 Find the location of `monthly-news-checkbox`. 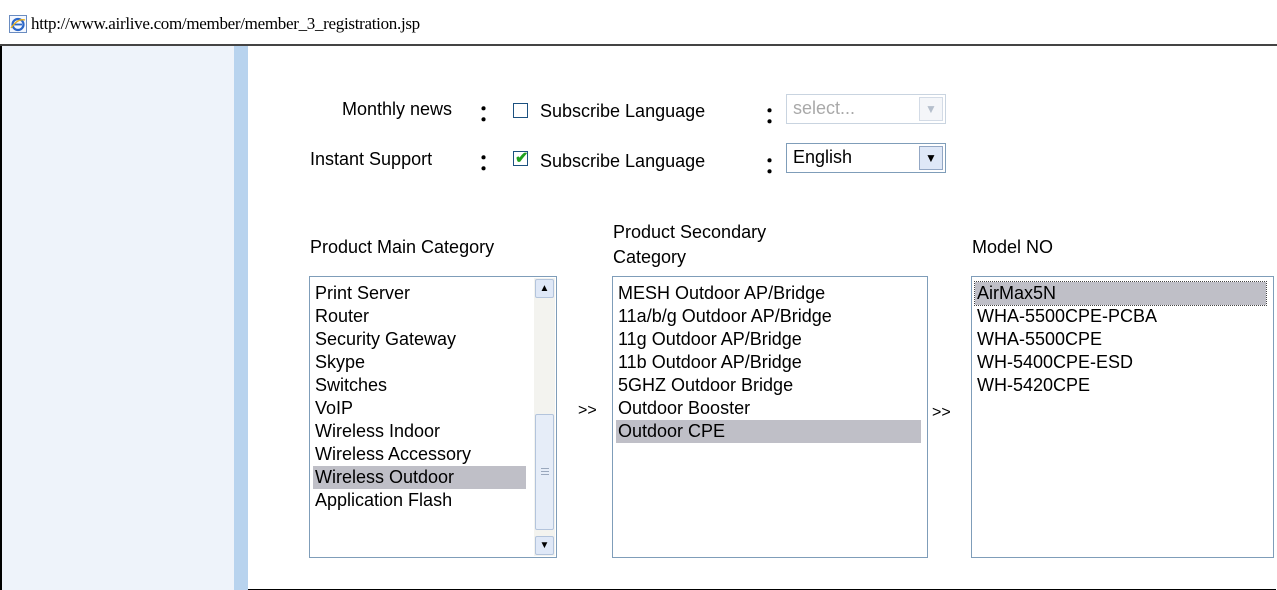

monthly-news-checkbox is located at coordinates (520, 110).